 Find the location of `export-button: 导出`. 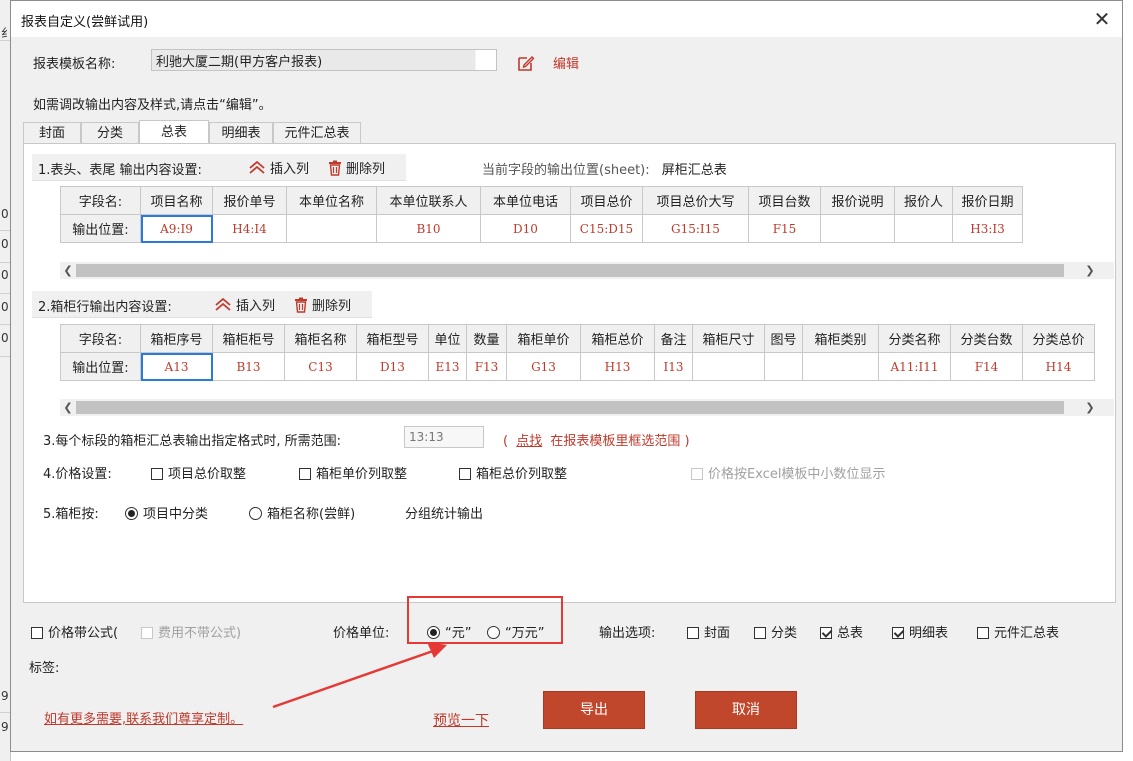

export-button: 导出 is located at coordinates (594, 710).